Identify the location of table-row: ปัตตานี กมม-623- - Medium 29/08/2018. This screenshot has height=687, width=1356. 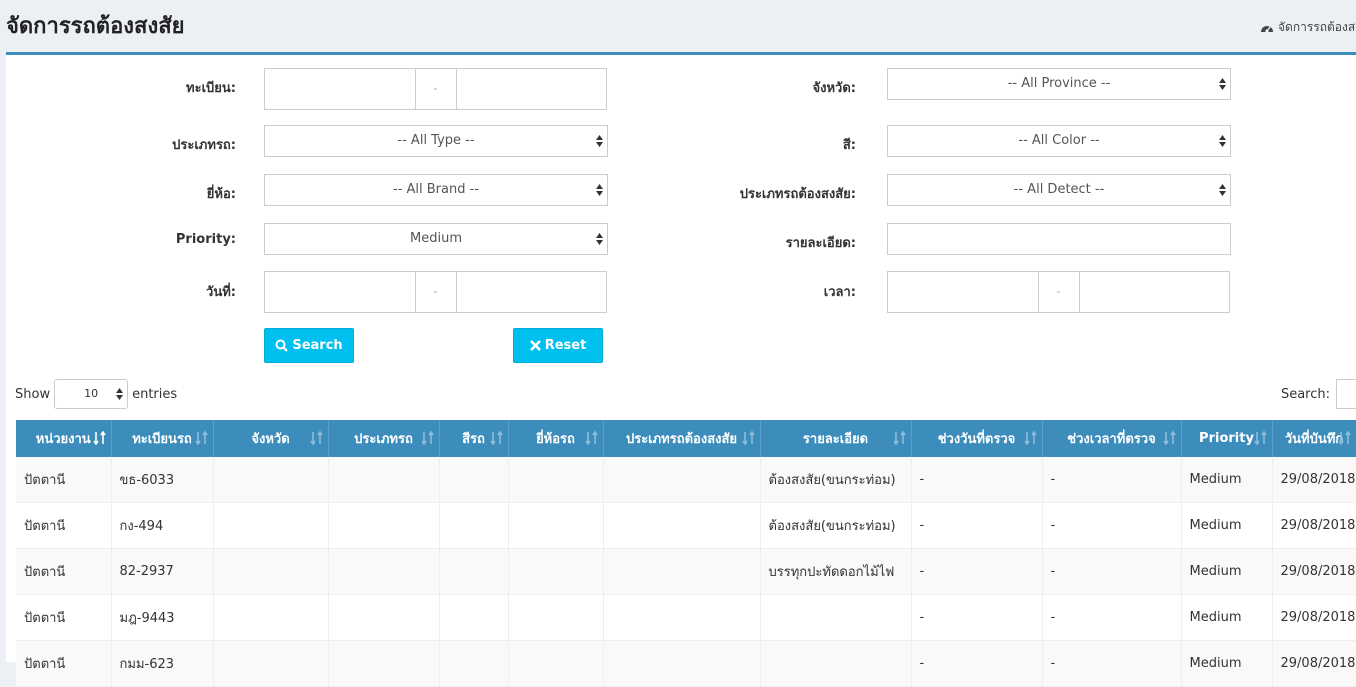
(686, 663).